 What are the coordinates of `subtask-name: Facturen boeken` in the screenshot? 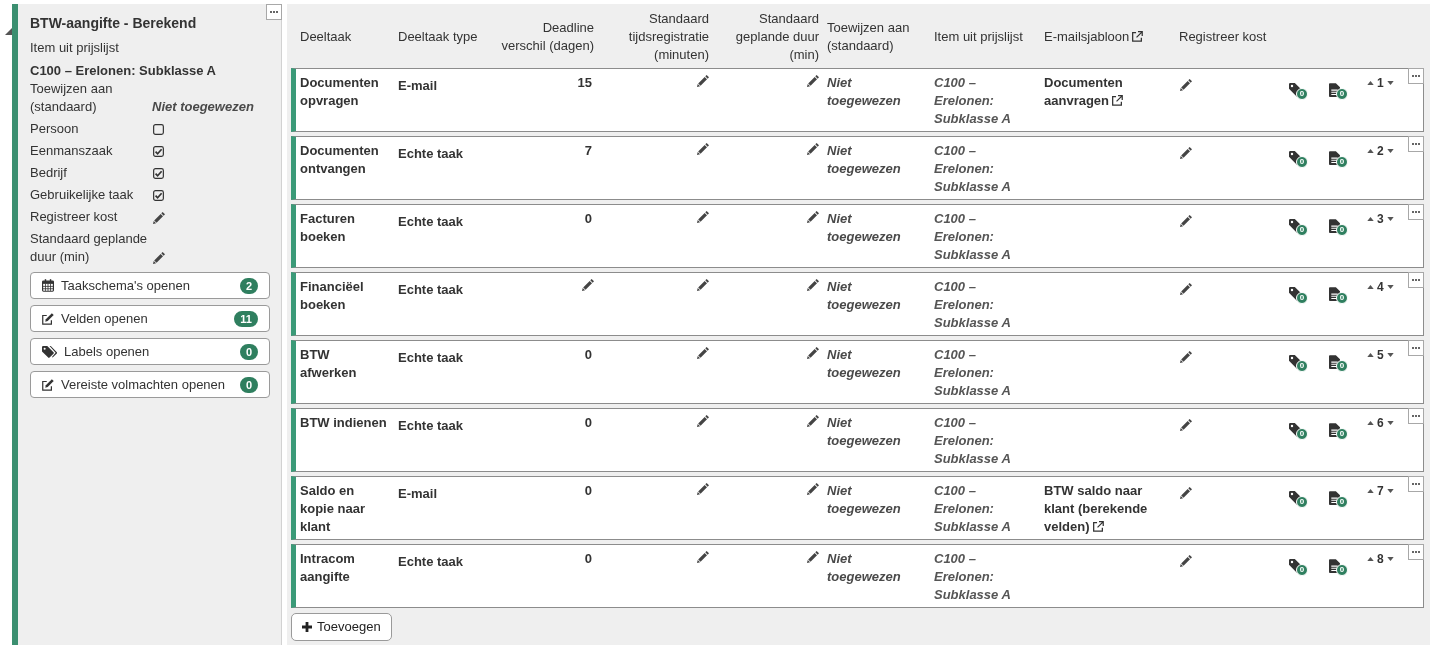 It's located at (327, 228).